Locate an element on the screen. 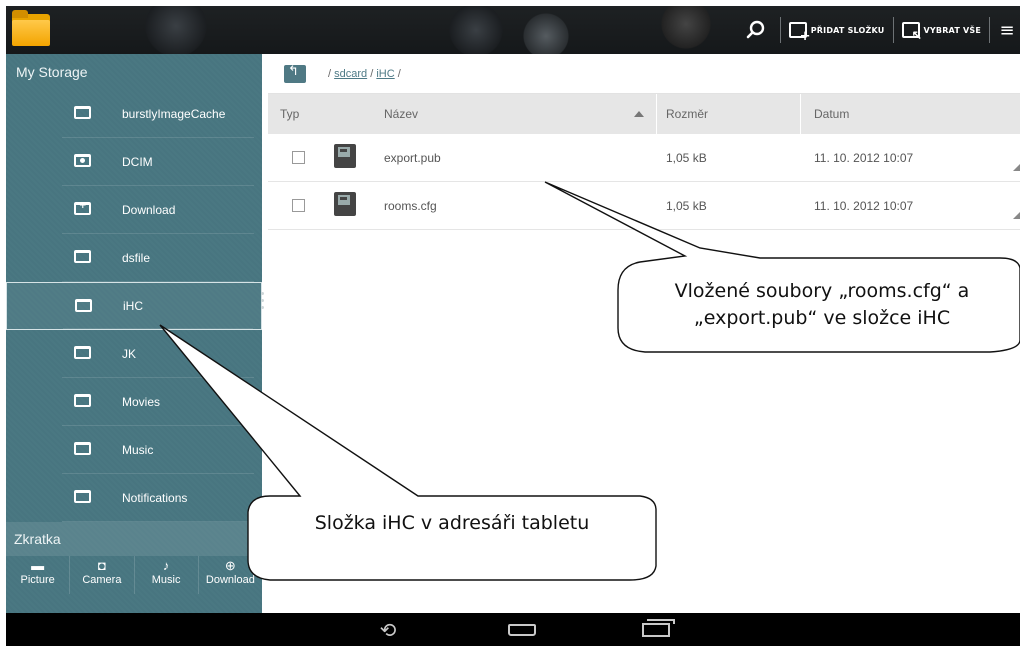  breadcrumb-sdcard: sdcard is located at coordinates (350, 74).